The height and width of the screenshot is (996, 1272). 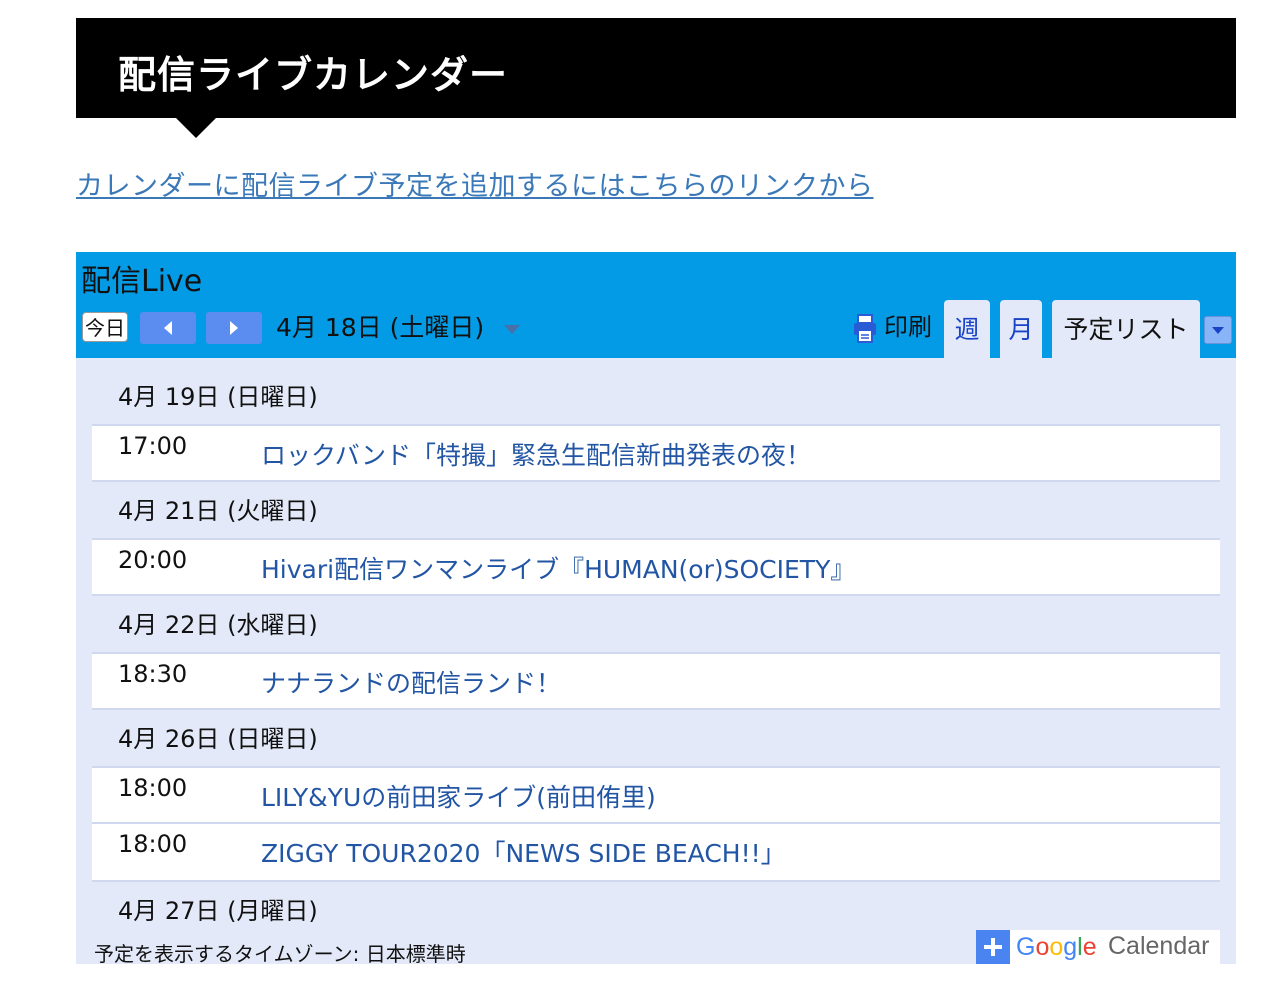 What do you see at coordinates (536, 454) in the screenshot?
I see `event-title-link: ロックバンド「特撮」緊急生配信新曲発表の夜！` at bounding box center [536, 454].